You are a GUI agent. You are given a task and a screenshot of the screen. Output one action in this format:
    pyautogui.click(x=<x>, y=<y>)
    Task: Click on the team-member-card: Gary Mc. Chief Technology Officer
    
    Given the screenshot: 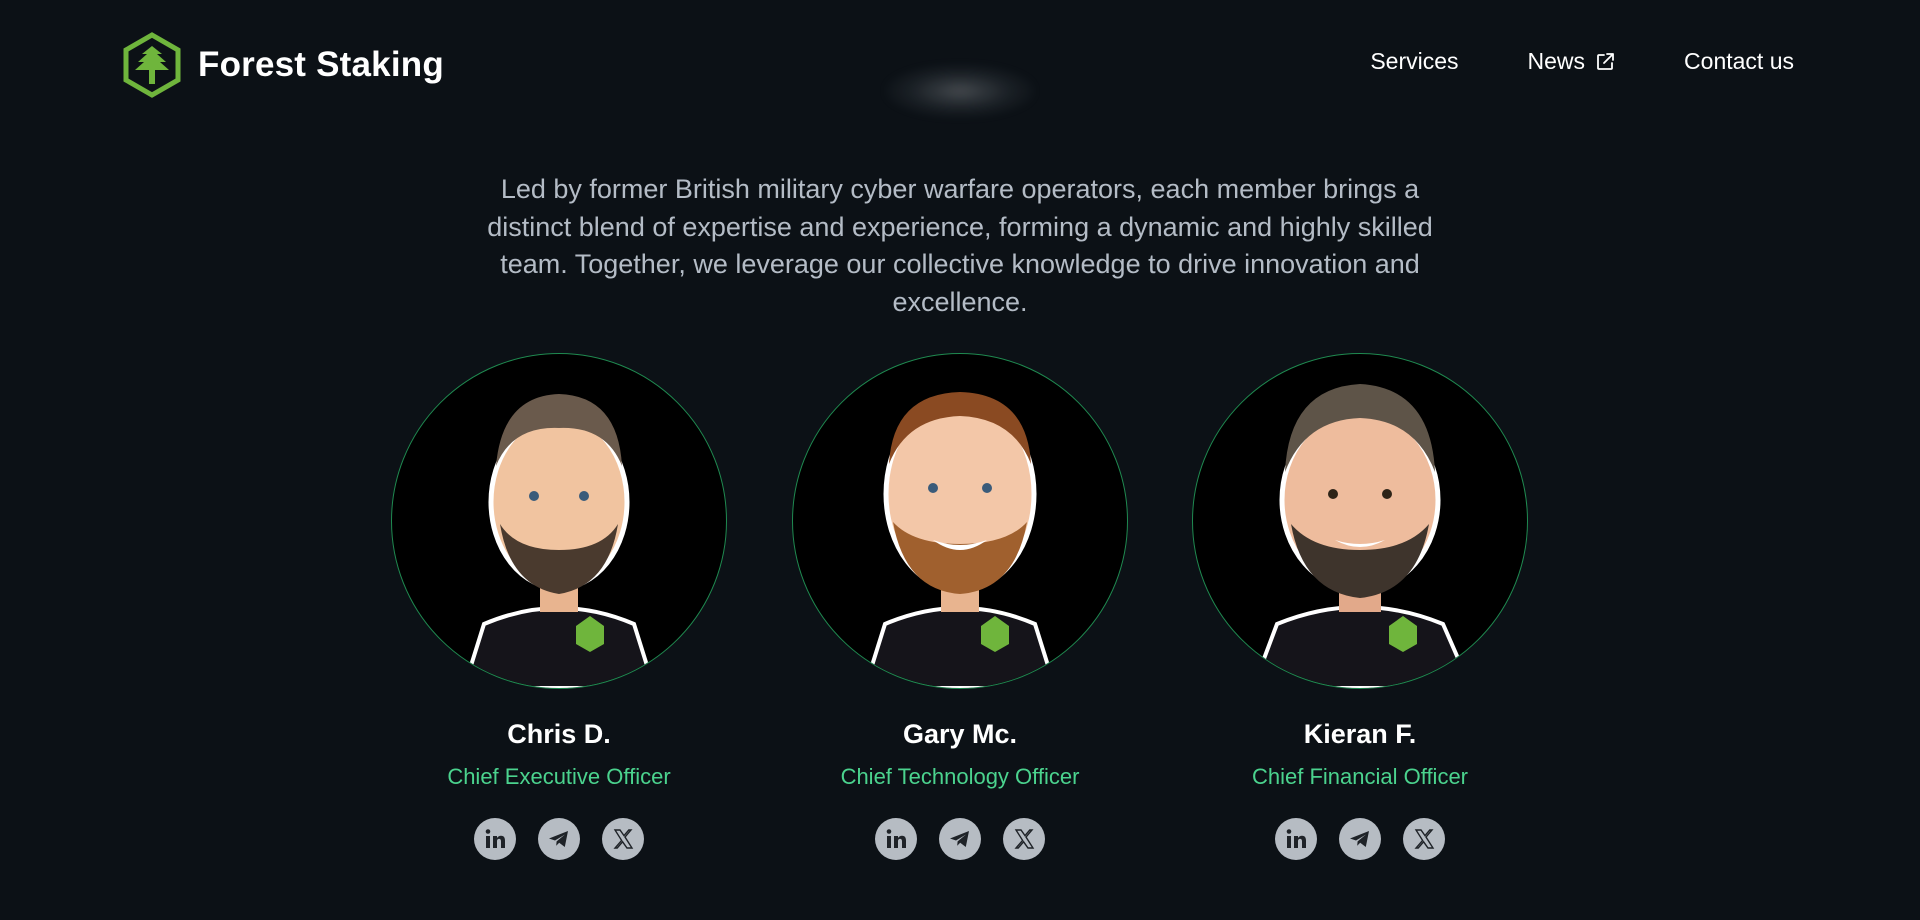 What is the action you would take?
    pyautogui.click(x=960, y=606)
    